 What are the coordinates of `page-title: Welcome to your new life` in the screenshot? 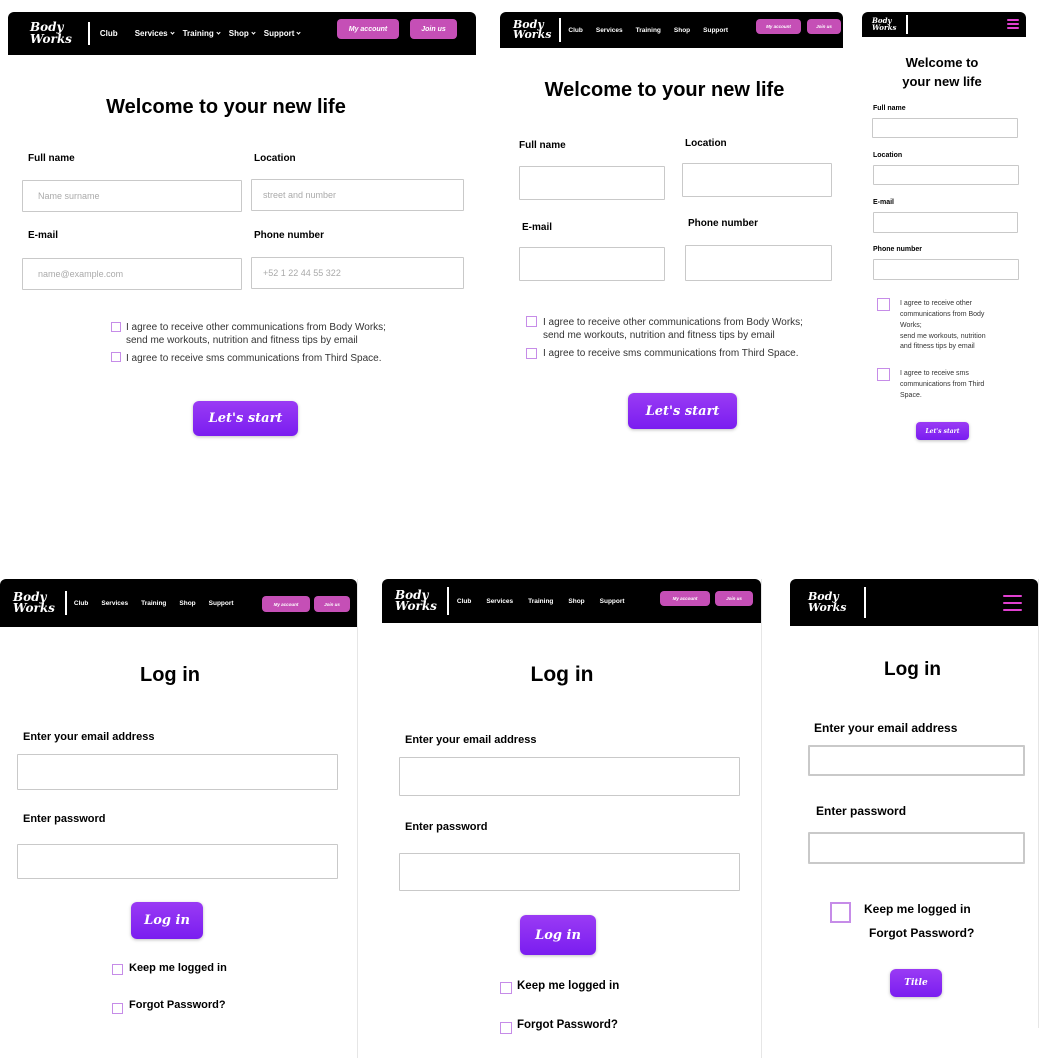 It's located at (942, 73).